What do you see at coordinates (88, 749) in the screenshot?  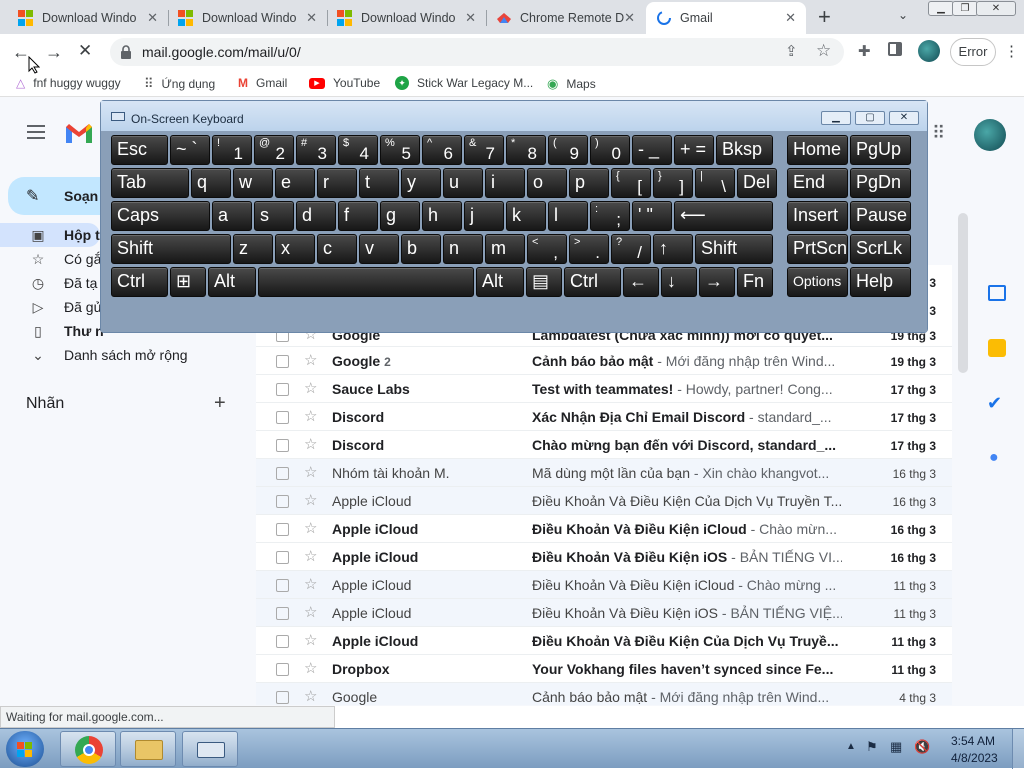 I see `taskbar-chrome` at bounding box center [88, 749].